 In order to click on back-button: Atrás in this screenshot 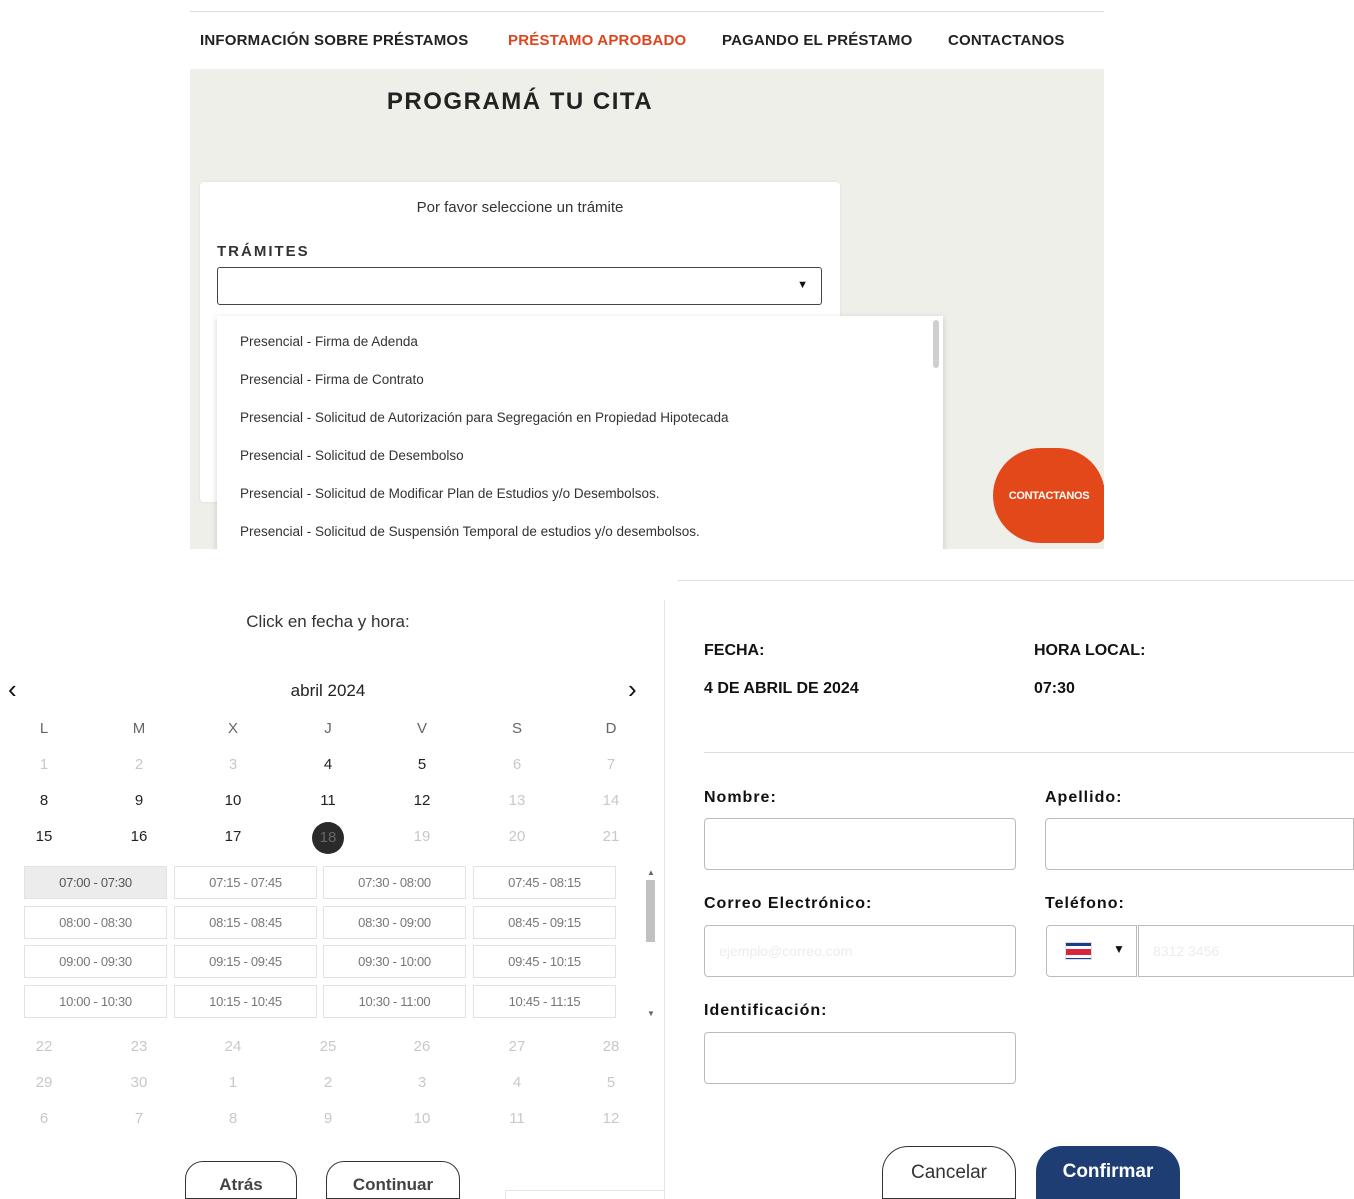, I will do `click(241, 1180)`.